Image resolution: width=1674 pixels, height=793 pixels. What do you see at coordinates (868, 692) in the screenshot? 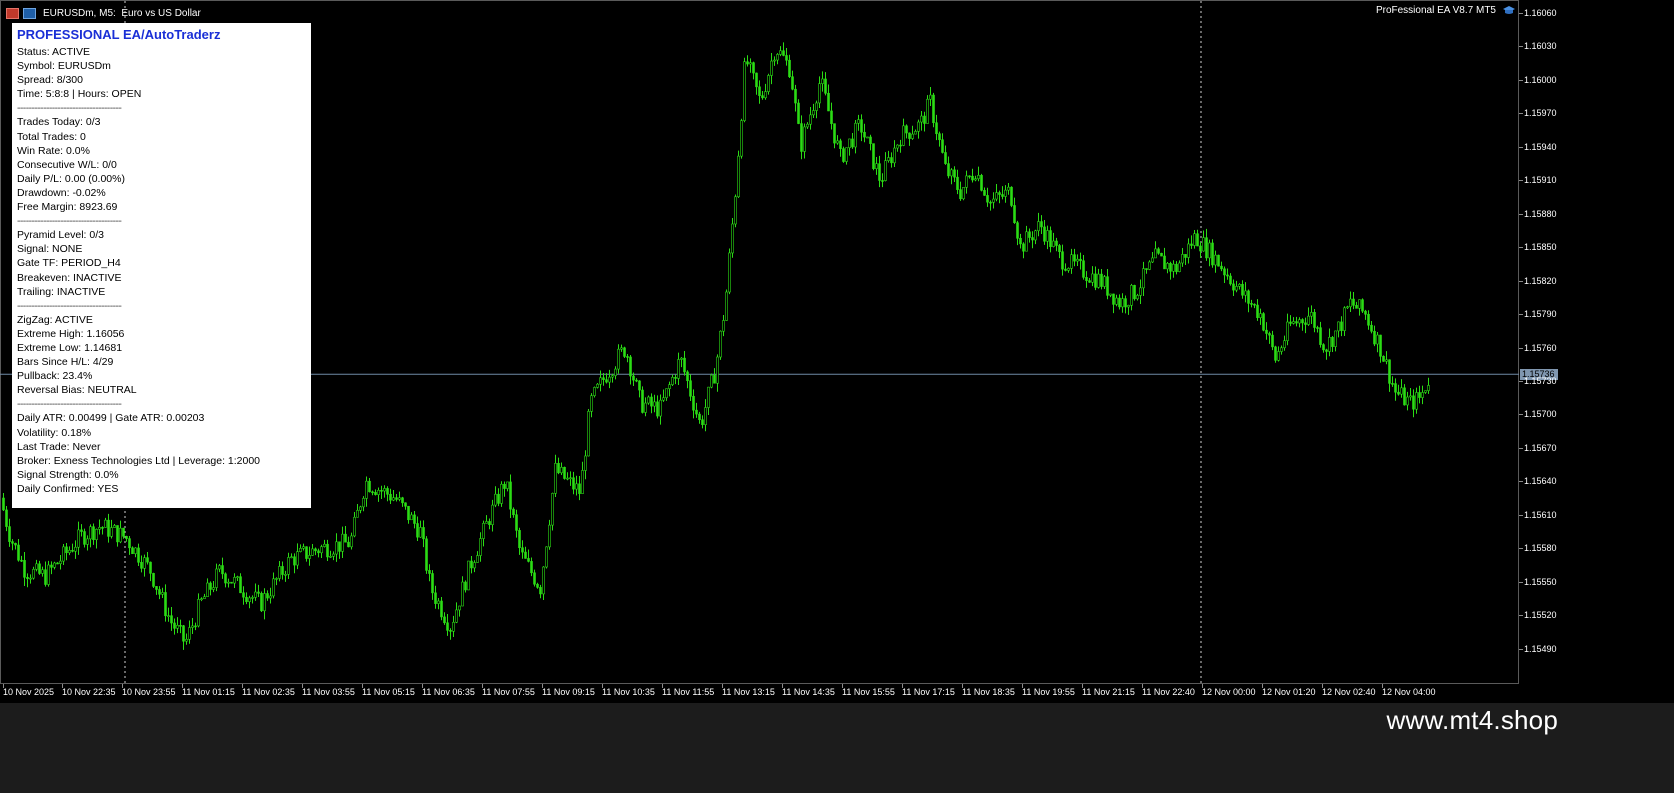
I see `time-tick-label: 11 Nov 15:55` at bounding box center [868, 692].